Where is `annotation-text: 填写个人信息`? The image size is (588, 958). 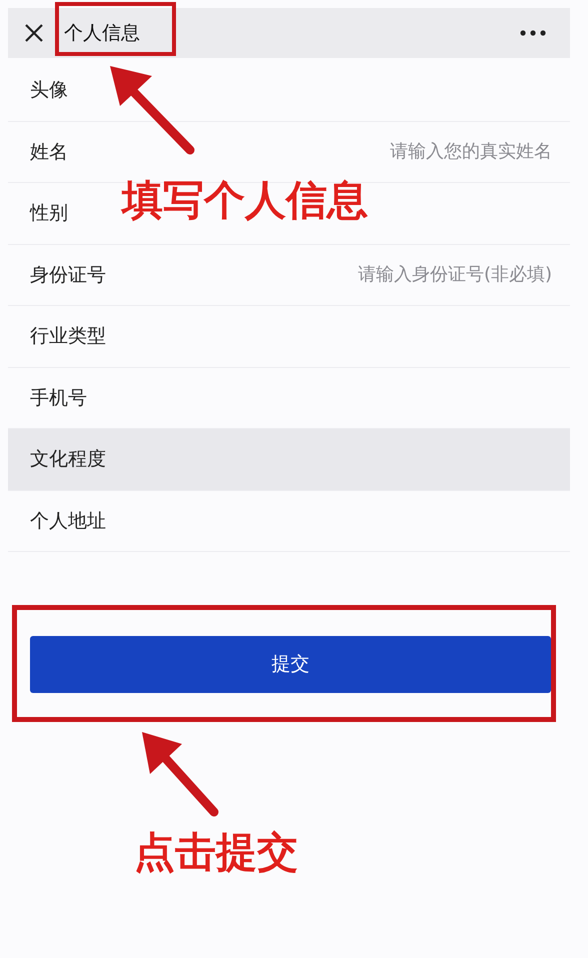 annotation-text: 填写个人信息 is located at coordinates (245, 200).